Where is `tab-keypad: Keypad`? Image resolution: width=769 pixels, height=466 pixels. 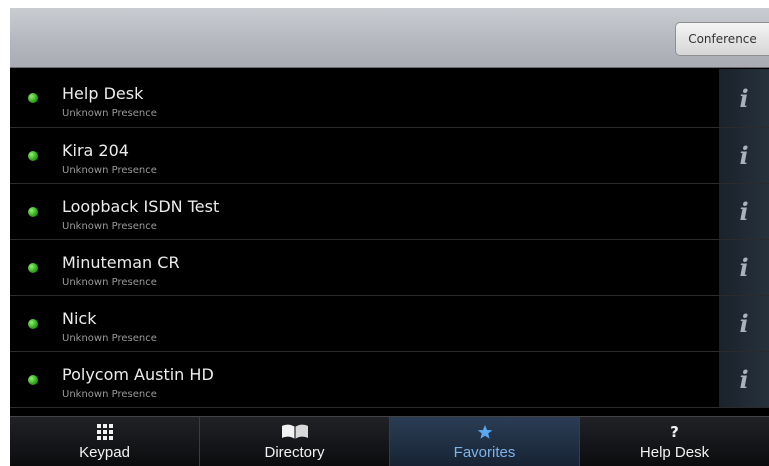
tab-keypad: Keypad is located at coordinates (105, 441).